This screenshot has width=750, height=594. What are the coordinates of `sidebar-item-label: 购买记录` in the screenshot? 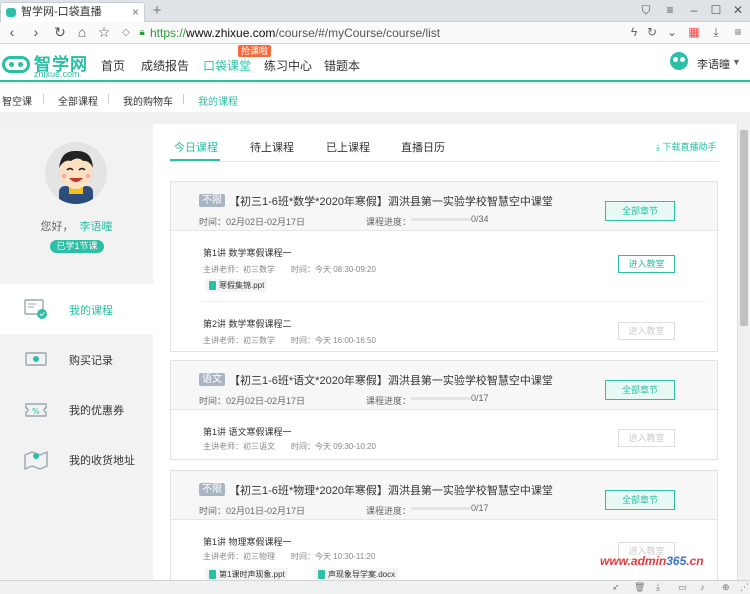 It's located at (91, 361).